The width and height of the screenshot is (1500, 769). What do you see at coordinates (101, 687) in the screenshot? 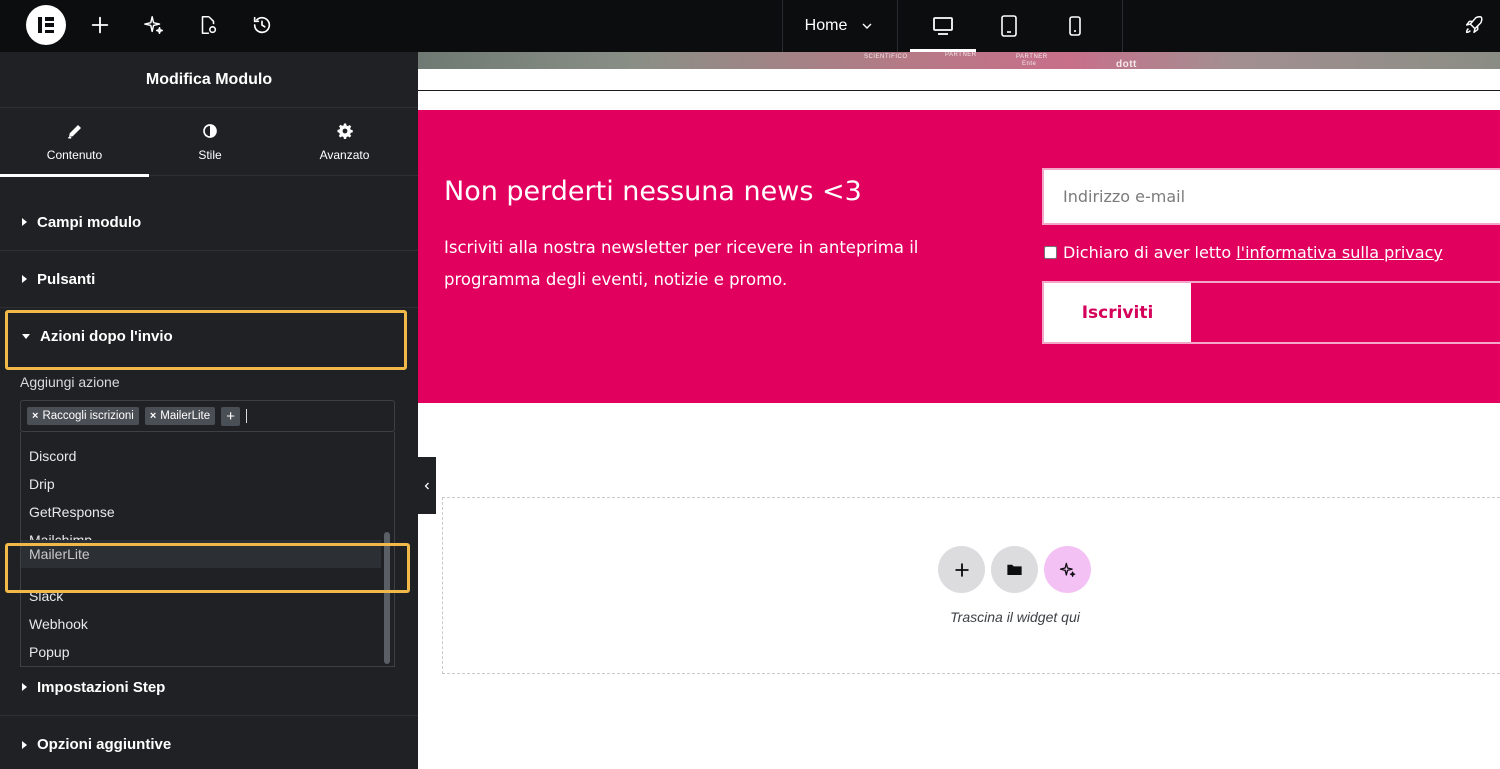
I see `section-label: Impostazioni Step` at bounding box center [101, 687].